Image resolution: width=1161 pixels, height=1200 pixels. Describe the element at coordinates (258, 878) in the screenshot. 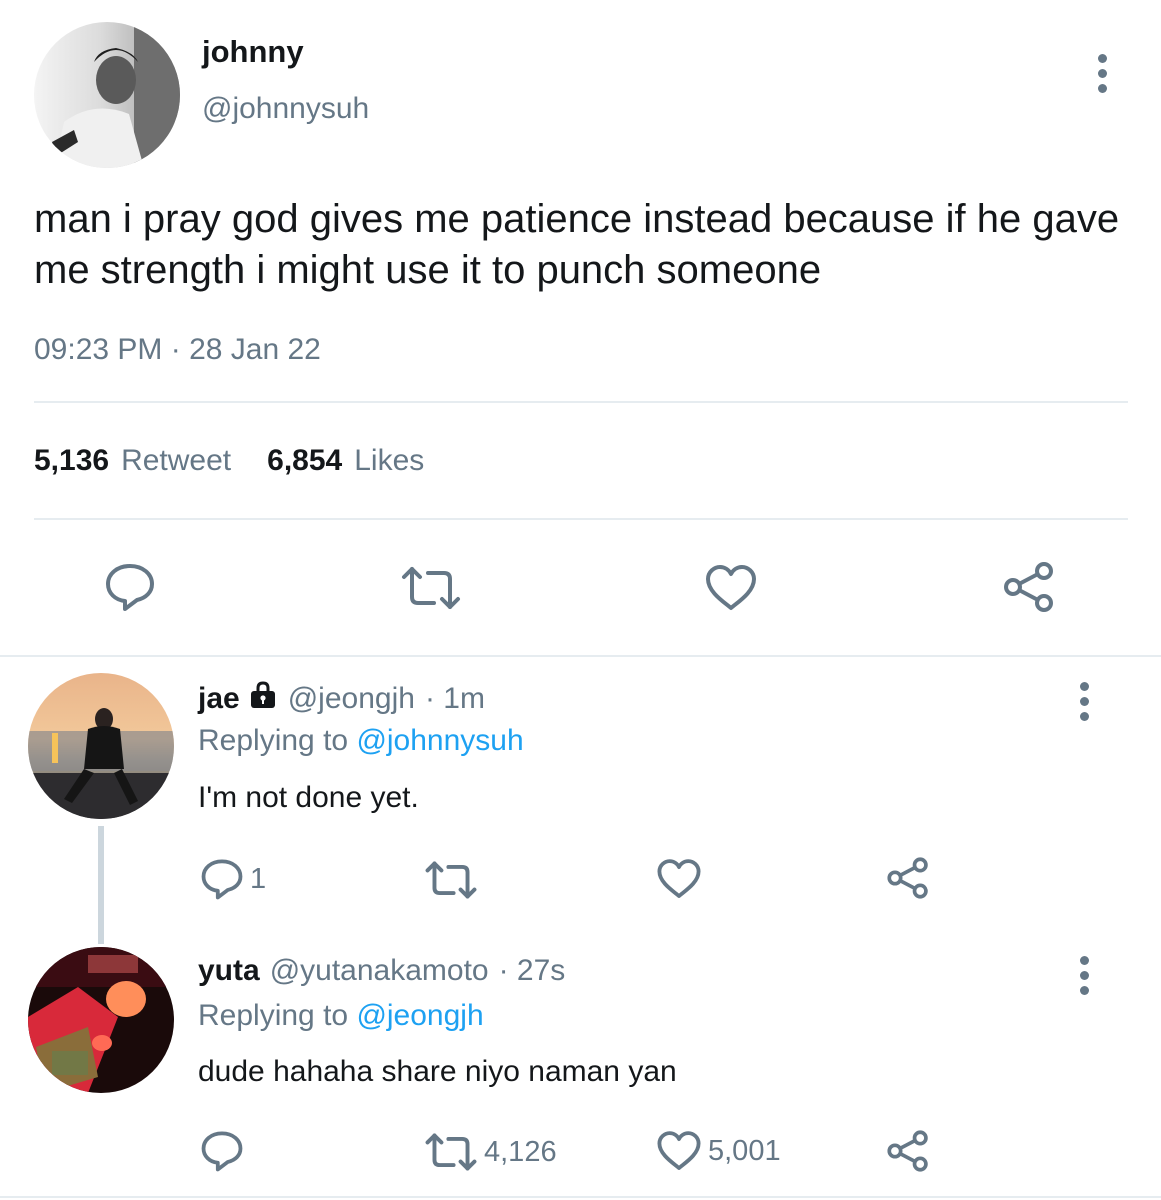

I see `reply-count: 1` at that location.